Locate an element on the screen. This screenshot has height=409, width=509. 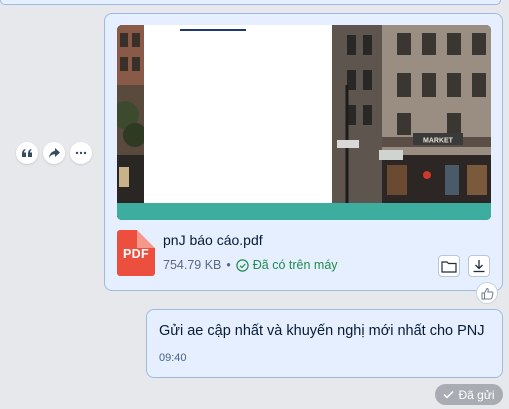
previous-message-bubble is located at coordinates (250, 2).